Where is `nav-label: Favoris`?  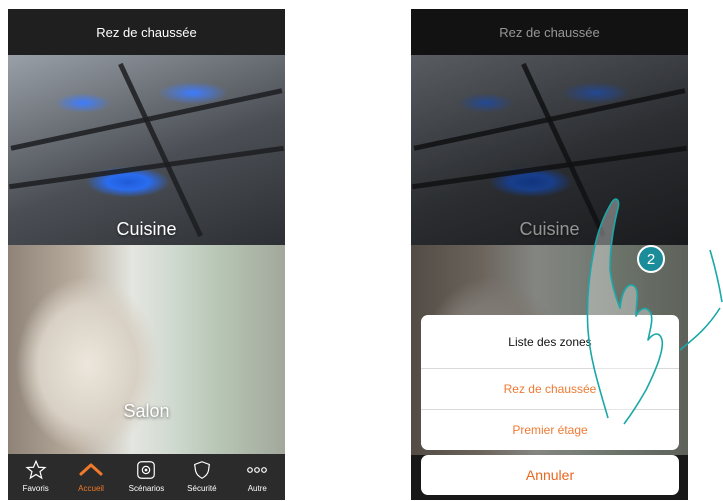
nav-label: Favoris is located at coordinates (35, 488).